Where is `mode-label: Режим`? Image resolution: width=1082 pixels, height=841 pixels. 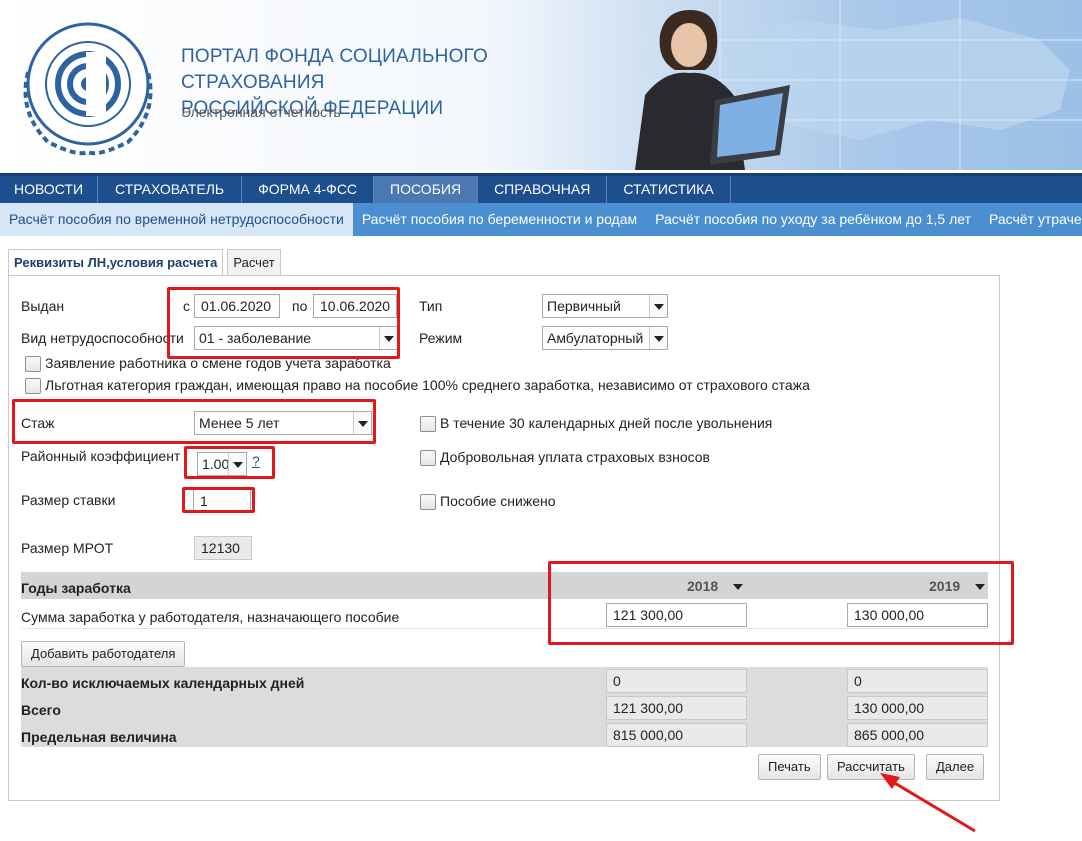 mode-label: Режим is located at coordinates (441, 338).